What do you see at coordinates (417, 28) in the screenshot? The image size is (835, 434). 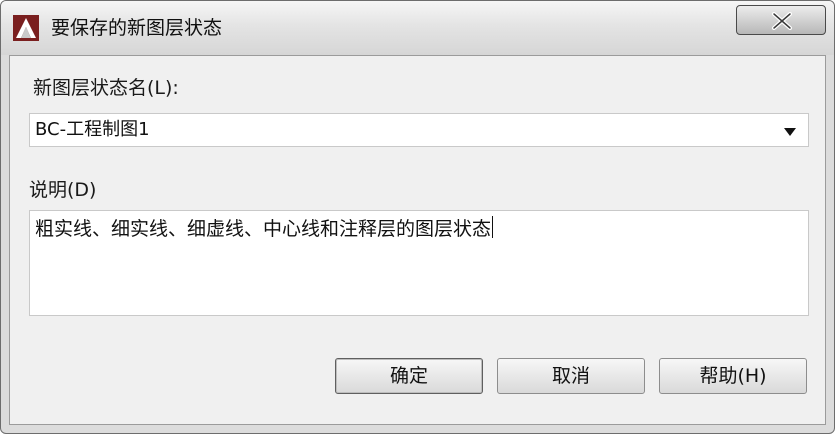 I see `title-bar: 要保存的新图层状态` at bounding box center [417, 28].